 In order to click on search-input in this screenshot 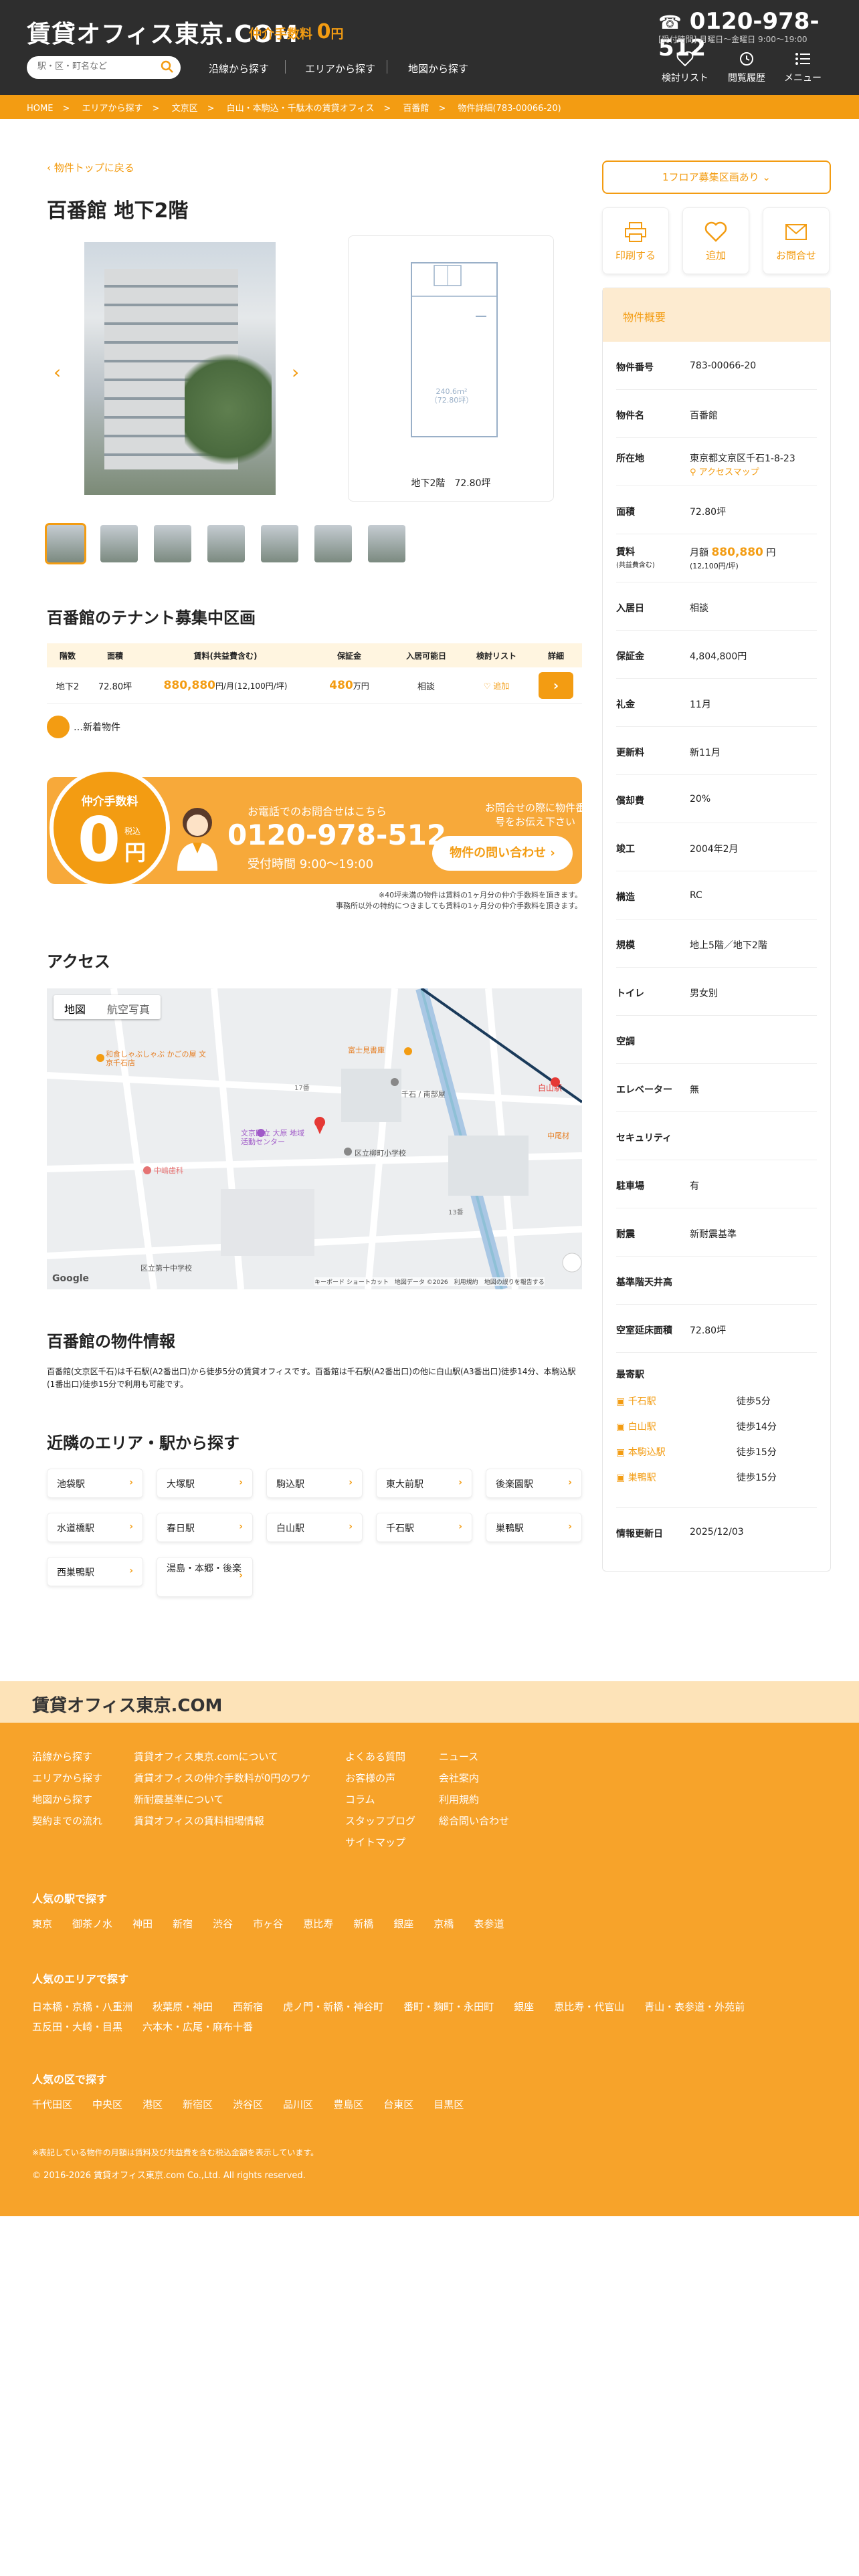, I will do `click(98, 67)`.